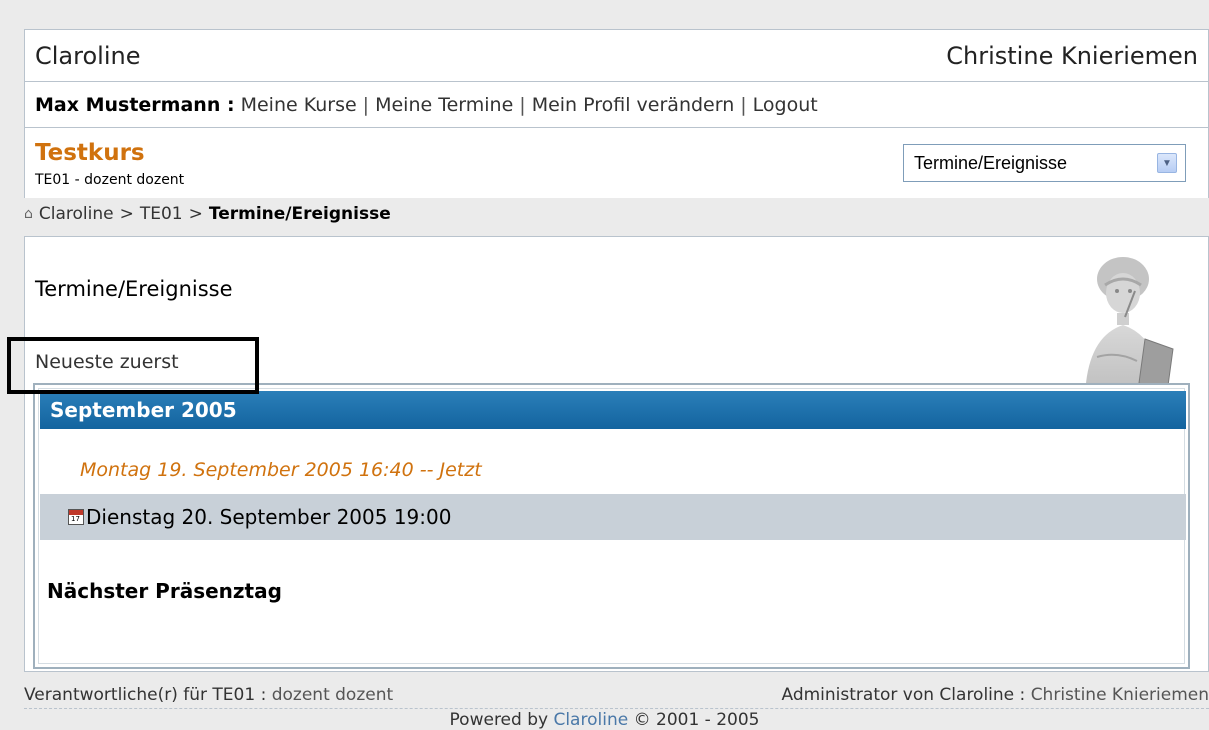 This screenshot has height=730, width=1209. I want to click on month-header: September 2005, so click(613, 410).